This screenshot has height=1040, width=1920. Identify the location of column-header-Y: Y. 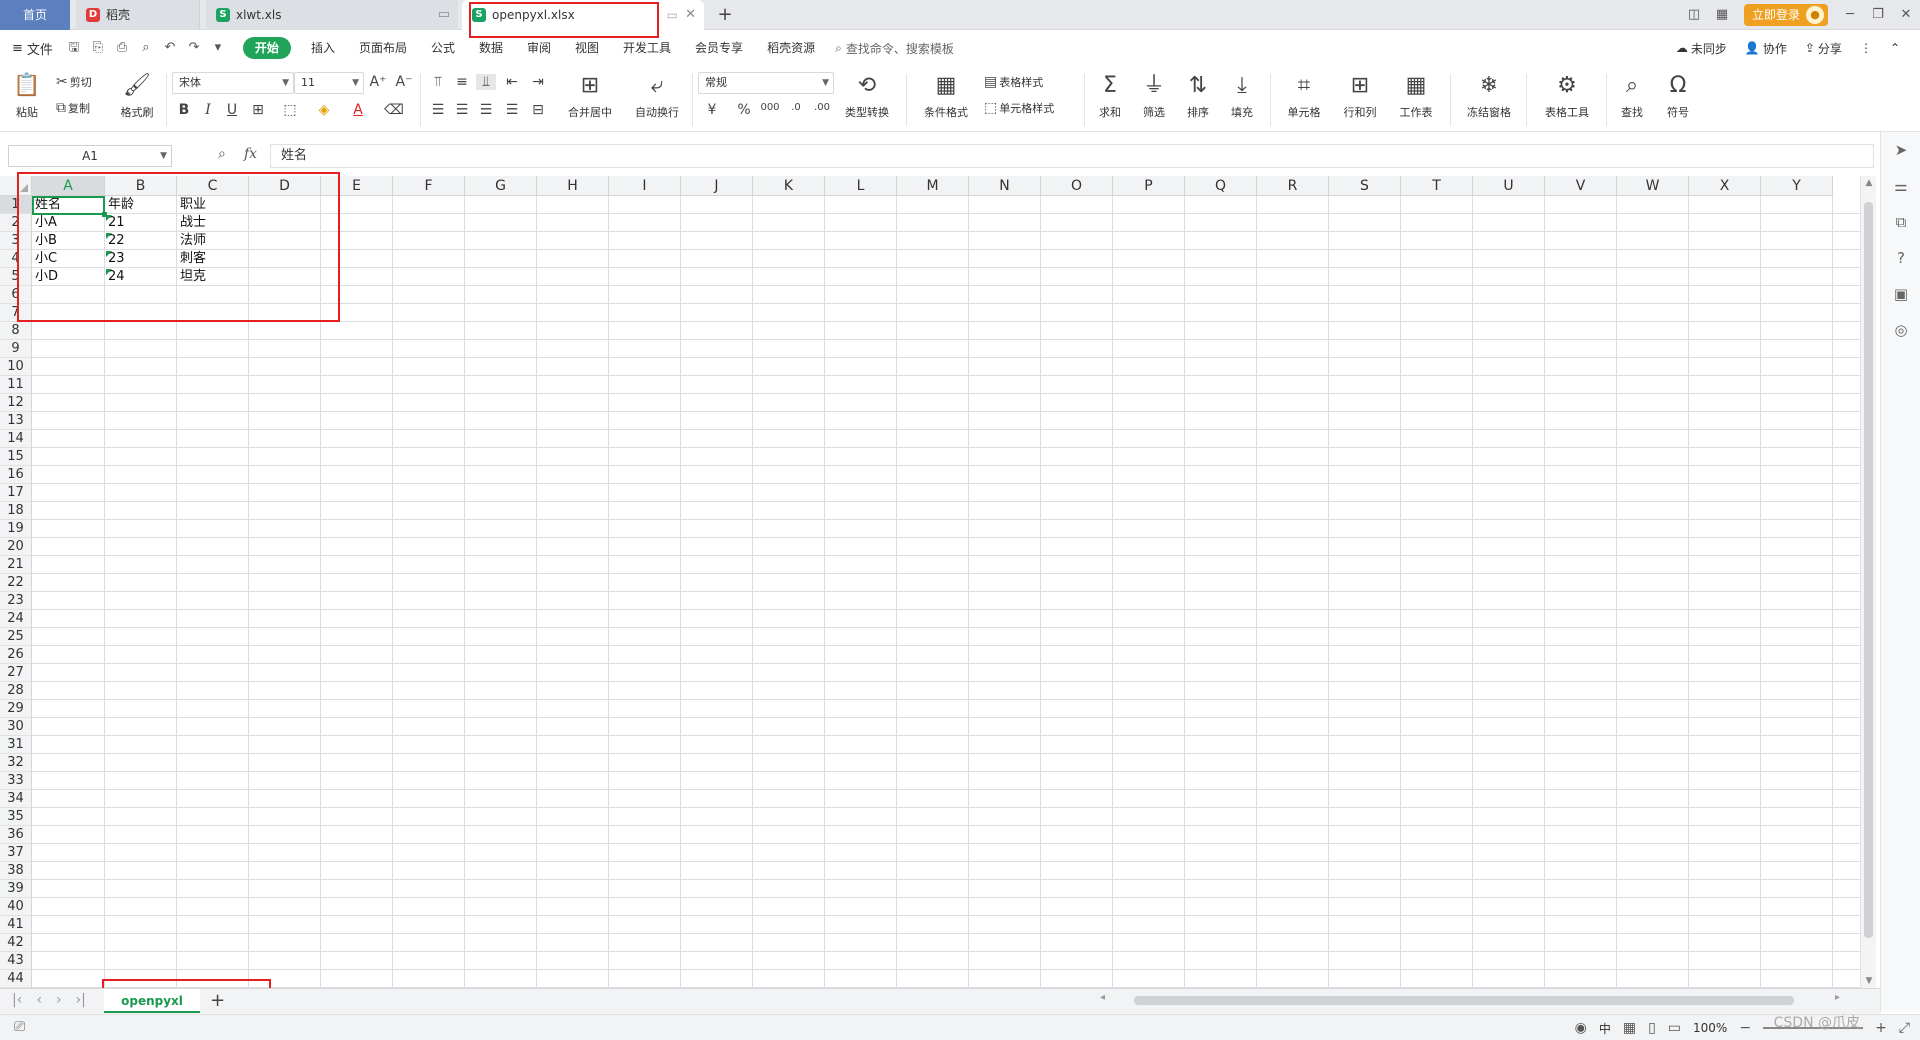
(1797, 186).